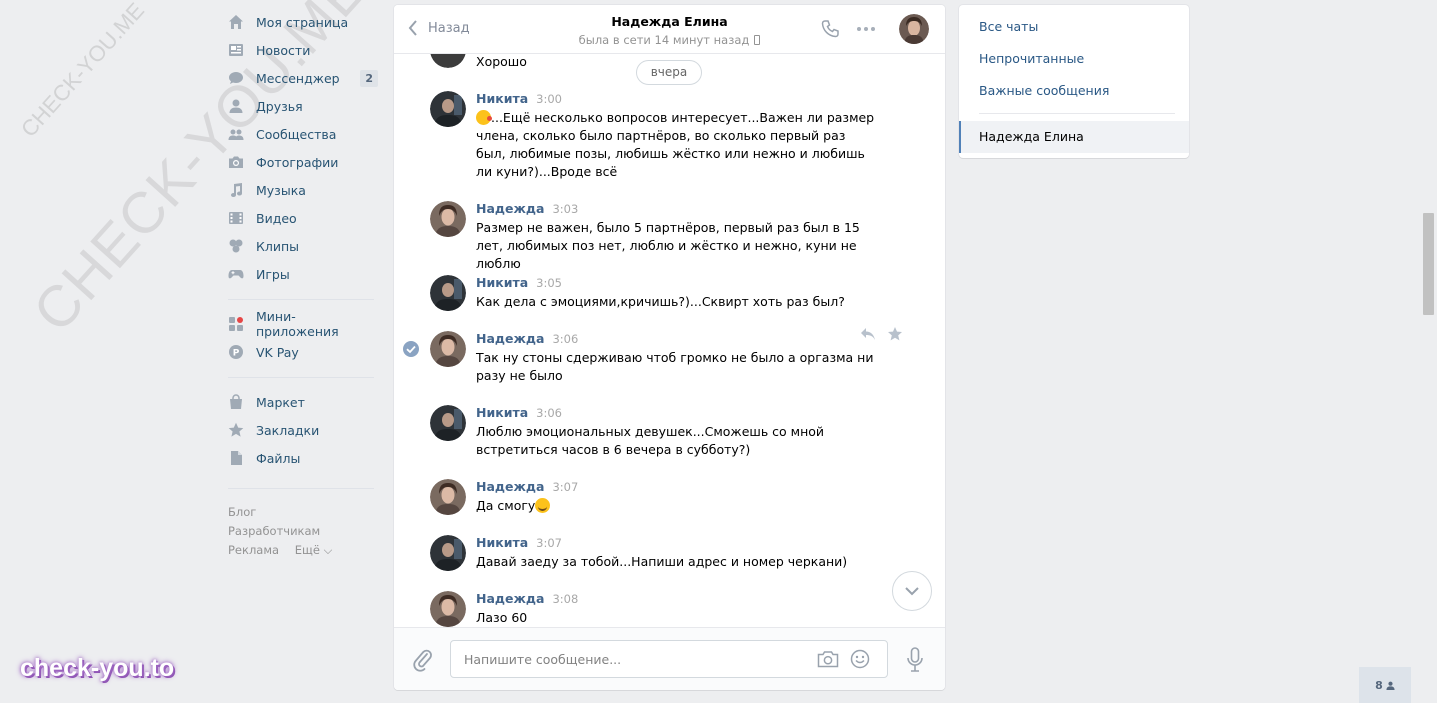 Image resolution: width=1437 pixels, height=703 pixels. Describe the element at coordinates (519, 412) in the screenshot. I see `message-author: Никита 3:06` at that location.